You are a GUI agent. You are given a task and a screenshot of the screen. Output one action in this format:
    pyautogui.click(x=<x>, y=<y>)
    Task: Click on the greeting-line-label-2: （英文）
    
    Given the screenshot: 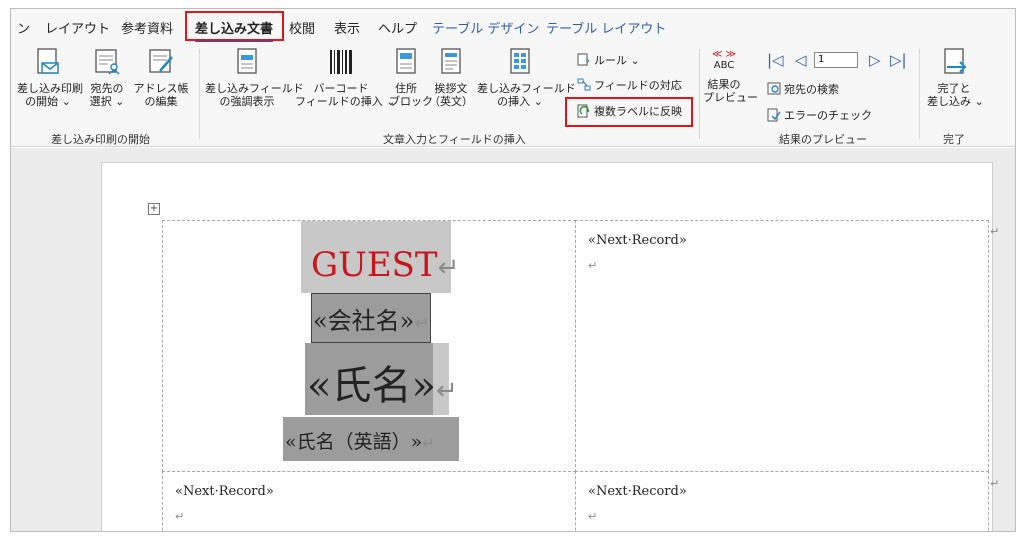 What is the action you would take?
    pyautogui.click(x=451, y=101)
    